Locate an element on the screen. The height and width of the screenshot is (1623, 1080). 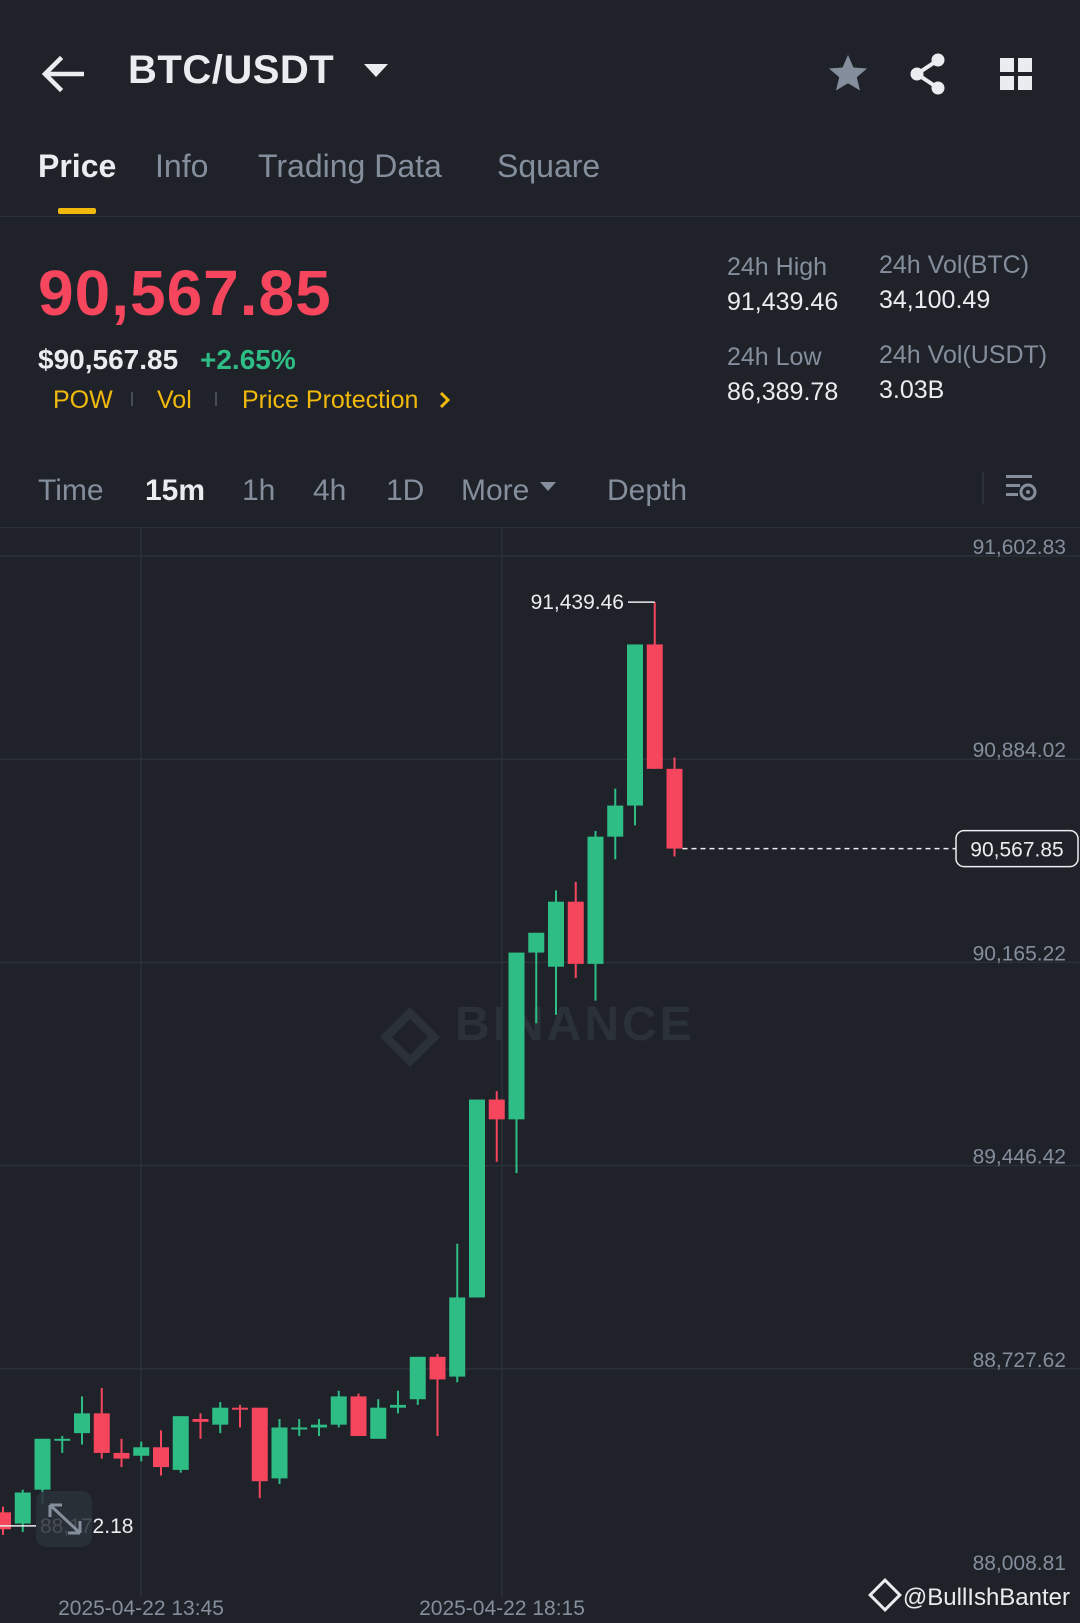
pair-dropdown-caret-icon is located at coordinates (376, 70).